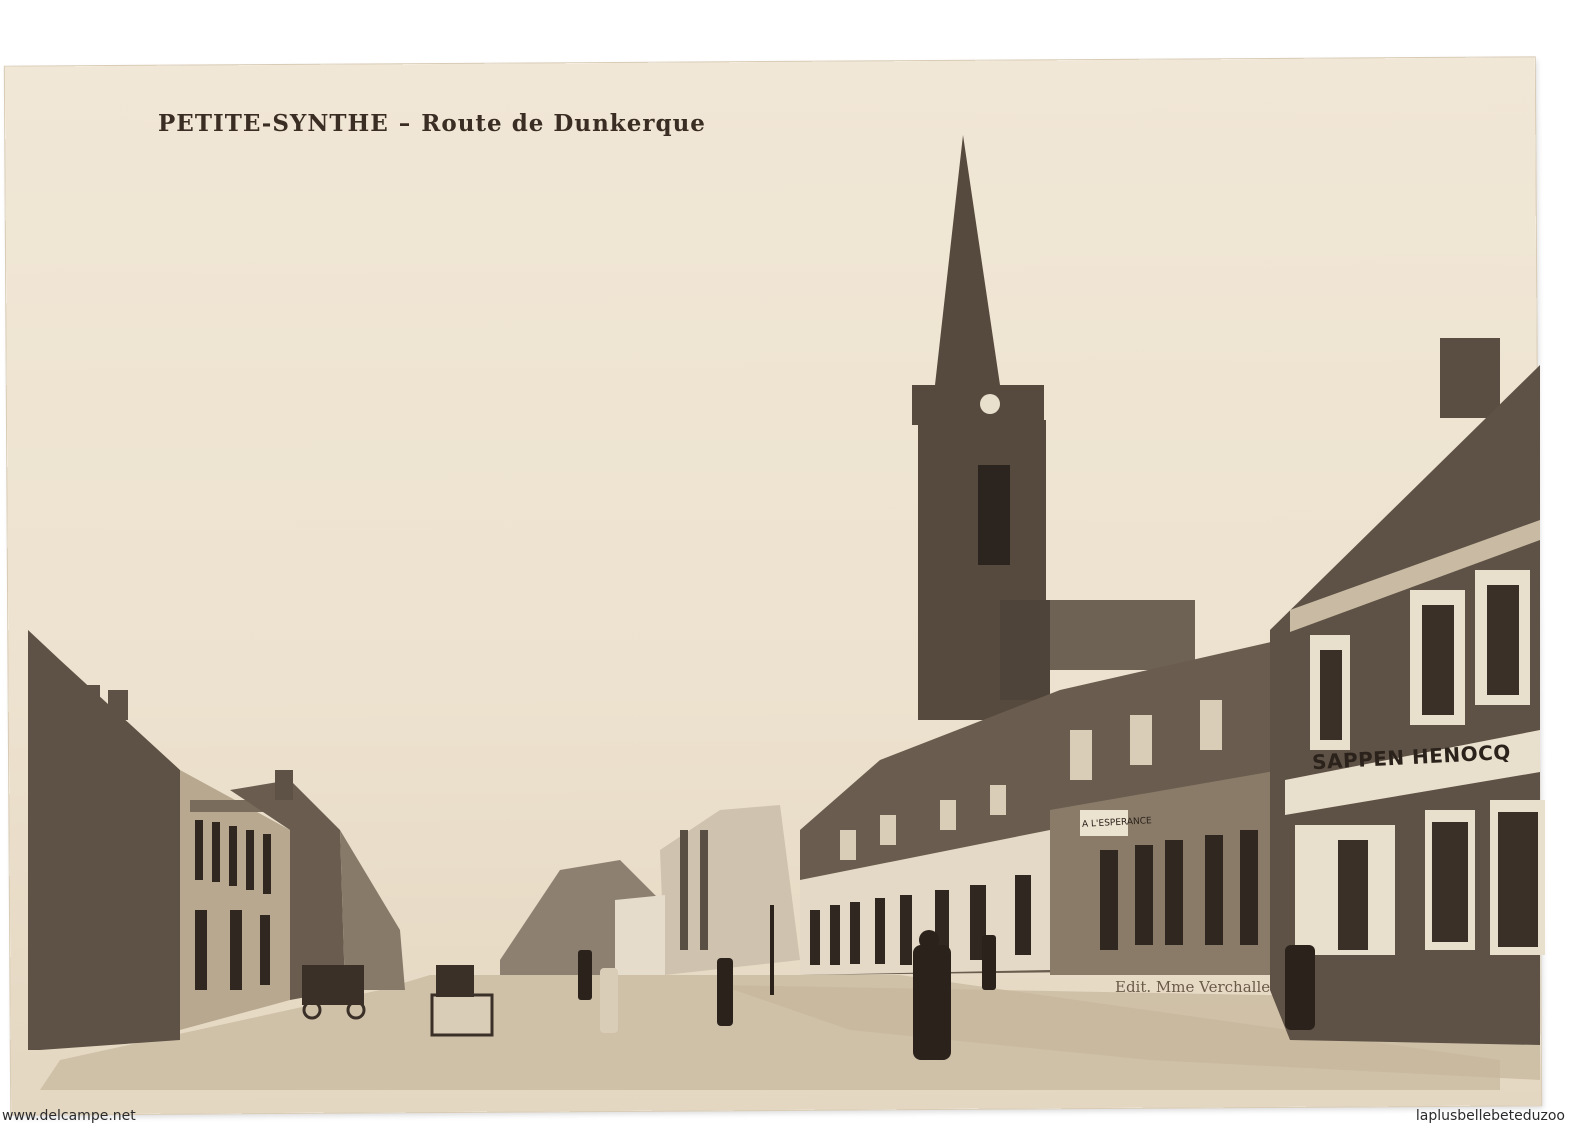  Describe the element at coordinates (563, 123) in the screenshot. I see `caption-street: Route de Dunkerque` at that location.